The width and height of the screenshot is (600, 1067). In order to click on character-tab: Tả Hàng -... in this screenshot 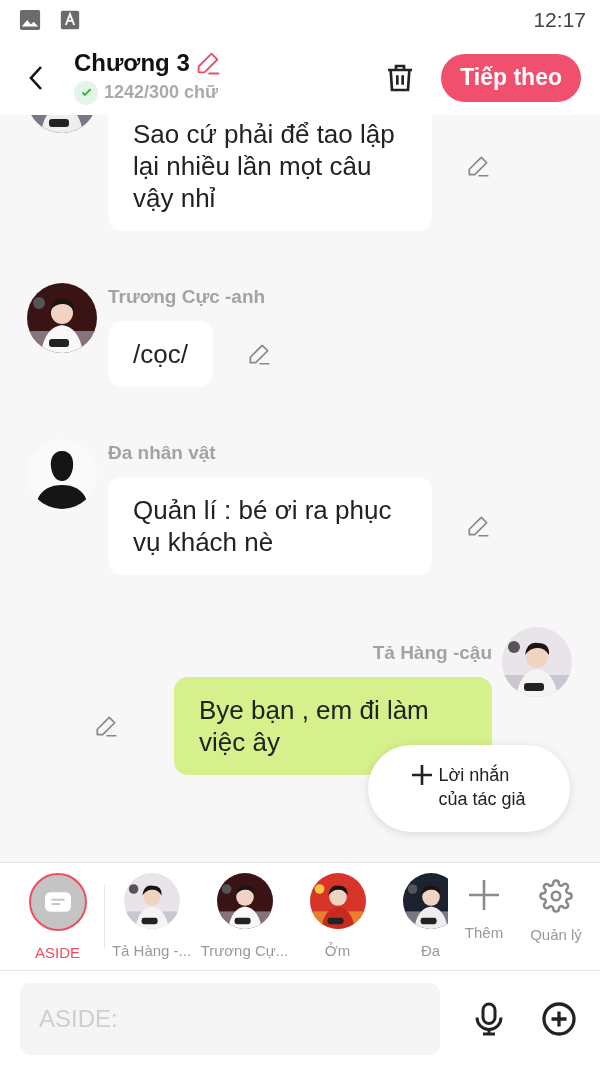, I will do `click(151, 916)`.